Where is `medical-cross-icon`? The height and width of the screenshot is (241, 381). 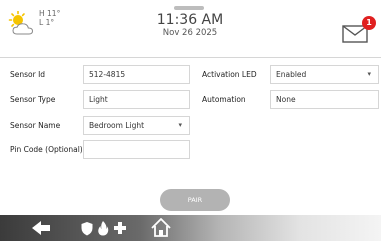 medical-cross-icon is located at coordinates (120, 228).